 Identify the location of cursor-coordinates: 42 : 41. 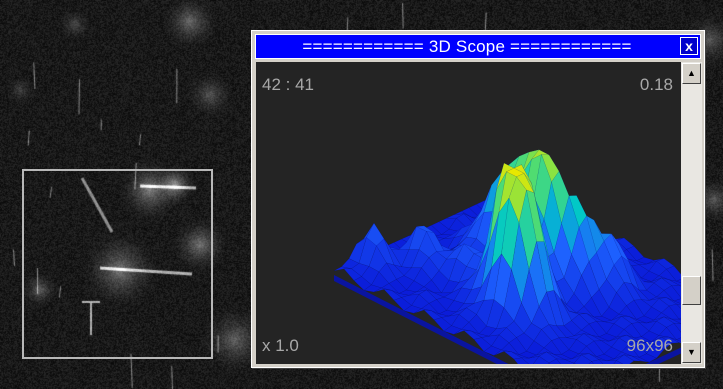
(288, 84).